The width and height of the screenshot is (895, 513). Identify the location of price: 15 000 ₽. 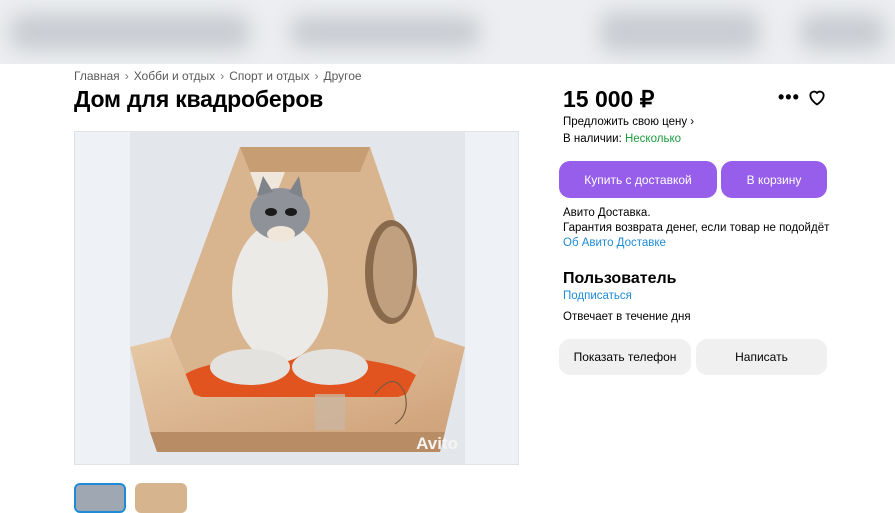
(609, 99).